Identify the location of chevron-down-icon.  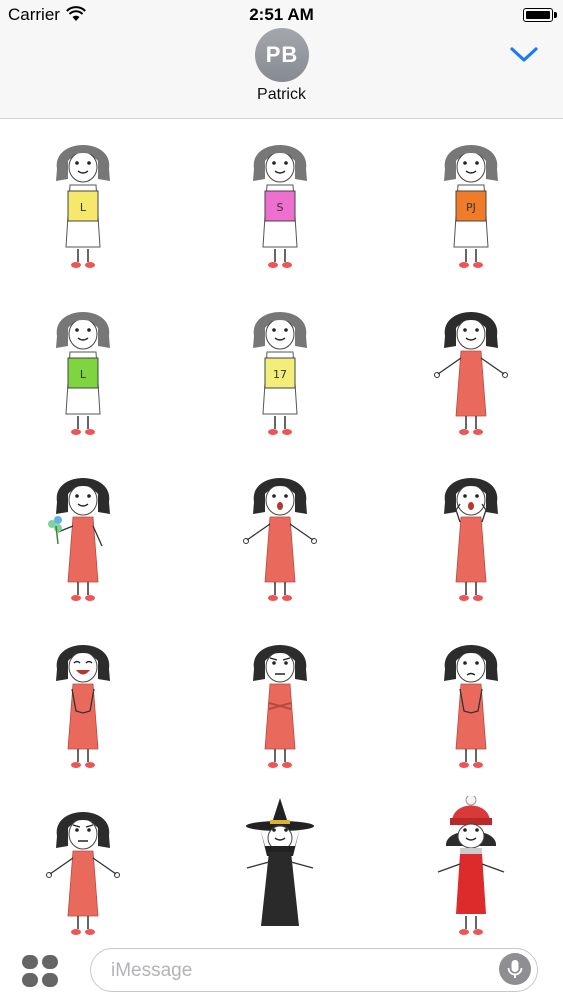
(524, 54).